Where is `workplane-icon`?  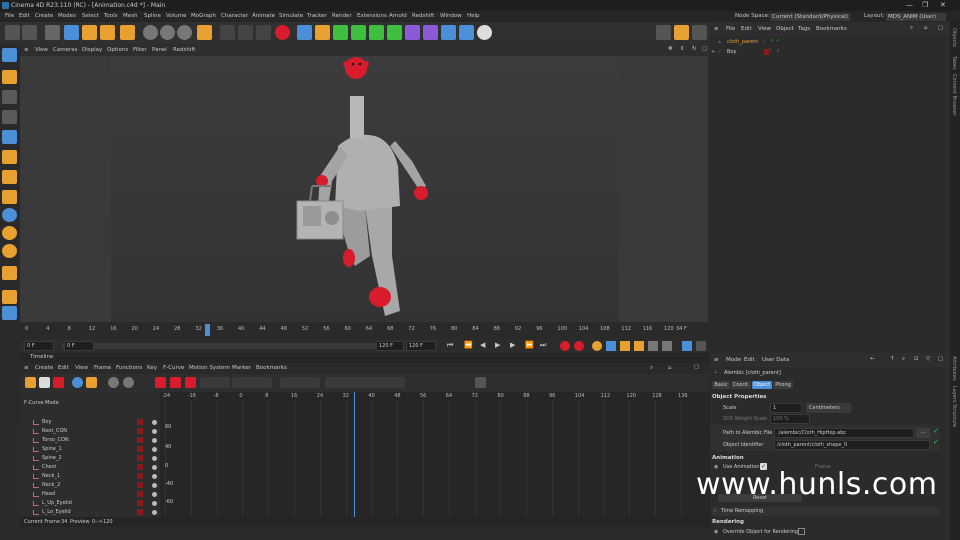 workplane-icon is located at coordinates (681, 32).